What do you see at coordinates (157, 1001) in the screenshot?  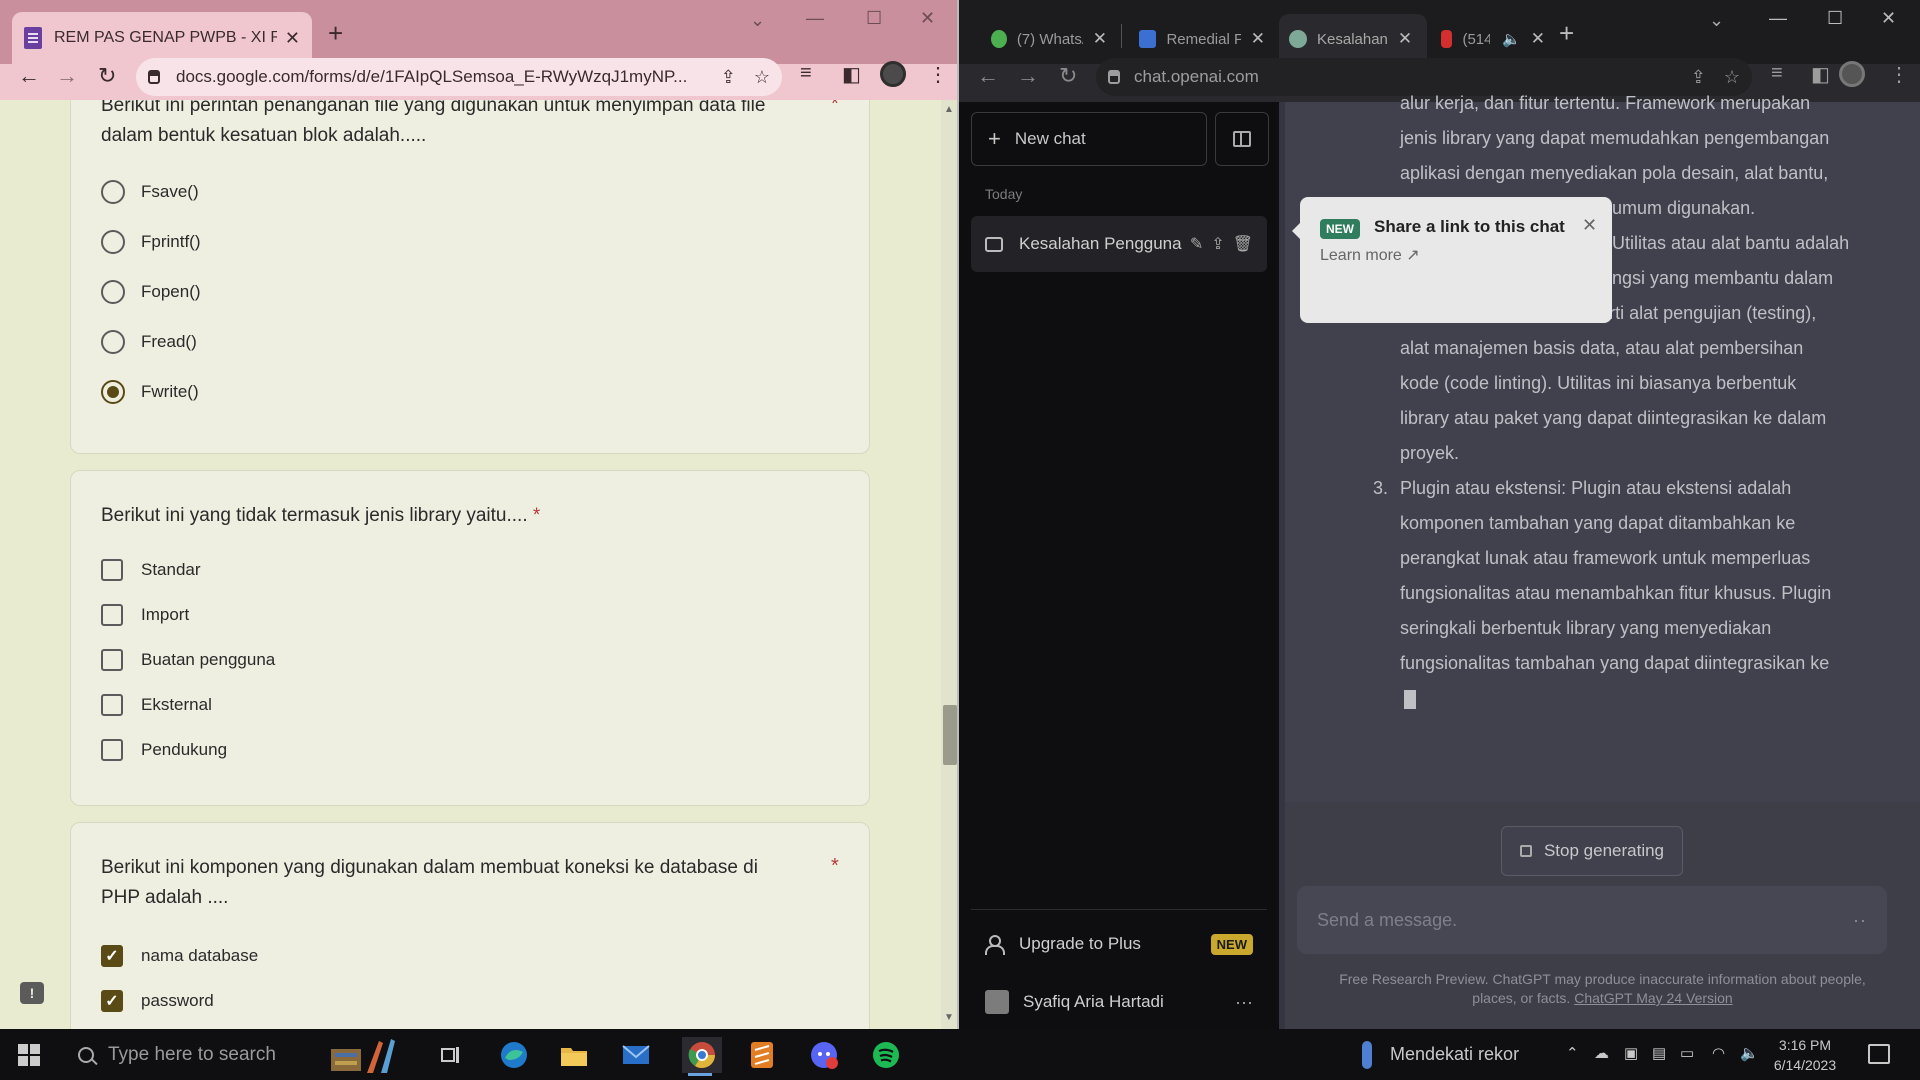 I see `checkbox-option-checked: ✓ password` at bounding box center [157, 1001].